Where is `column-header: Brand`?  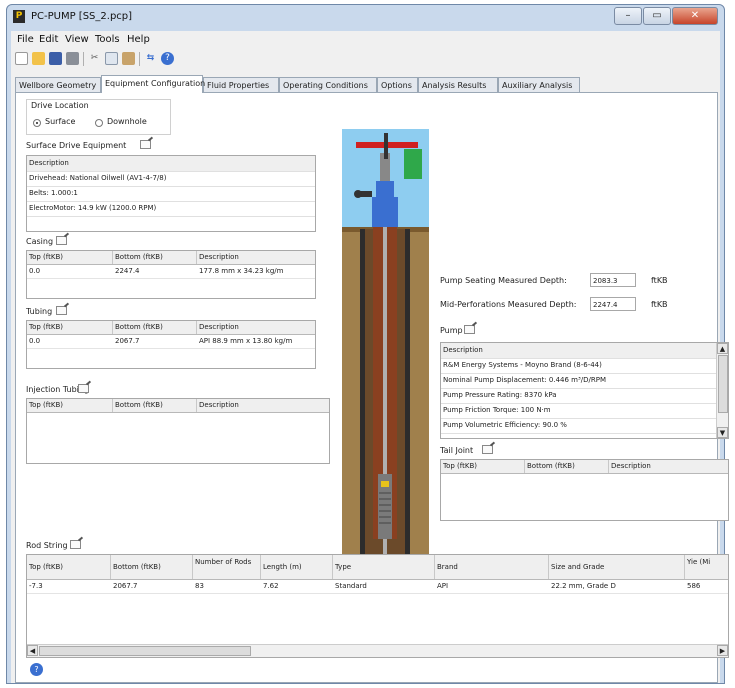 column-header: Brand is located at coordinates (492, 567).